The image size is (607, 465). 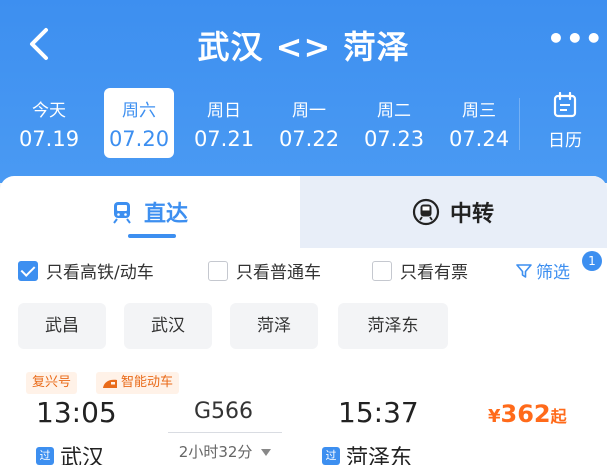 What do you see at coordinates (479, 111) in the screenshot?
I see `date-weekday: 周三` at bounding box center [479, 111].